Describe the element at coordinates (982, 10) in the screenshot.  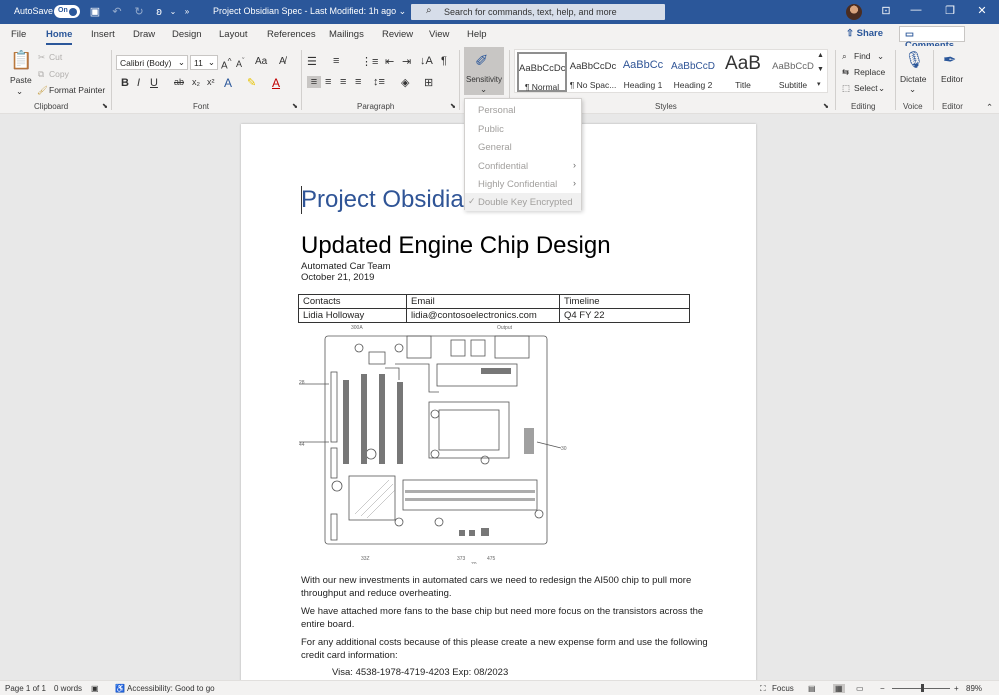
I see `close-icon: ✕` at that location.